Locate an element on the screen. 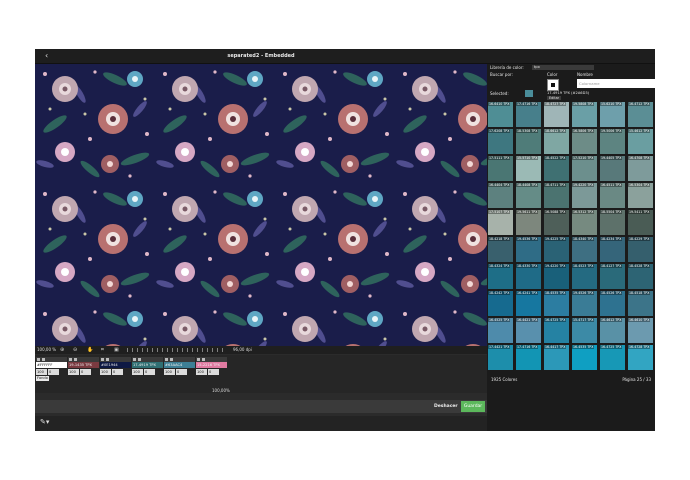 This screenshot has height=480, width=690. color-cell: 18-4234 TPX is located at coordinates (612, 249).